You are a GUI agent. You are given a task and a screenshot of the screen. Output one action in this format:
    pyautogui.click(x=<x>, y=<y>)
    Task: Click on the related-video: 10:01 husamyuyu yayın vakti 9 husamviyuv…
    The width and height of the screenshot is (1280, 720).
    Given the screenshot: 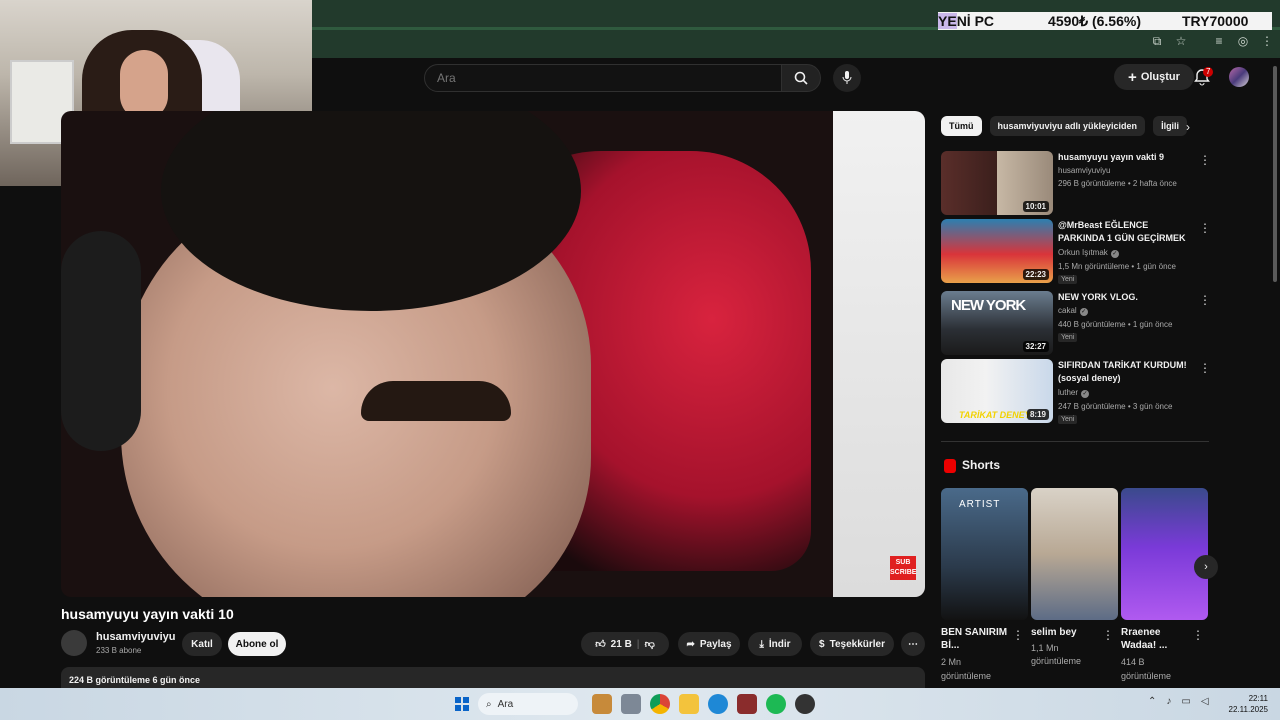 What is the action you would take?
    pyautogui.click(x=1076, y=183)
    